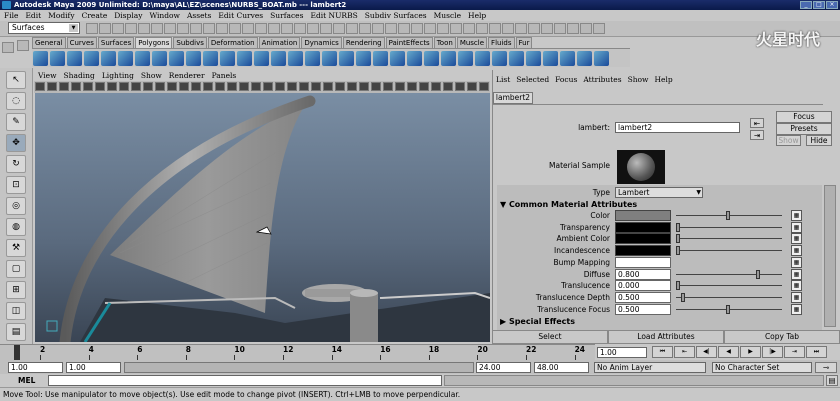 This screenshot has height=401, width=840. Describe the element at coordinates (762, 367) in the screenshot. I see `character-set-select: No Character Set` at that location.